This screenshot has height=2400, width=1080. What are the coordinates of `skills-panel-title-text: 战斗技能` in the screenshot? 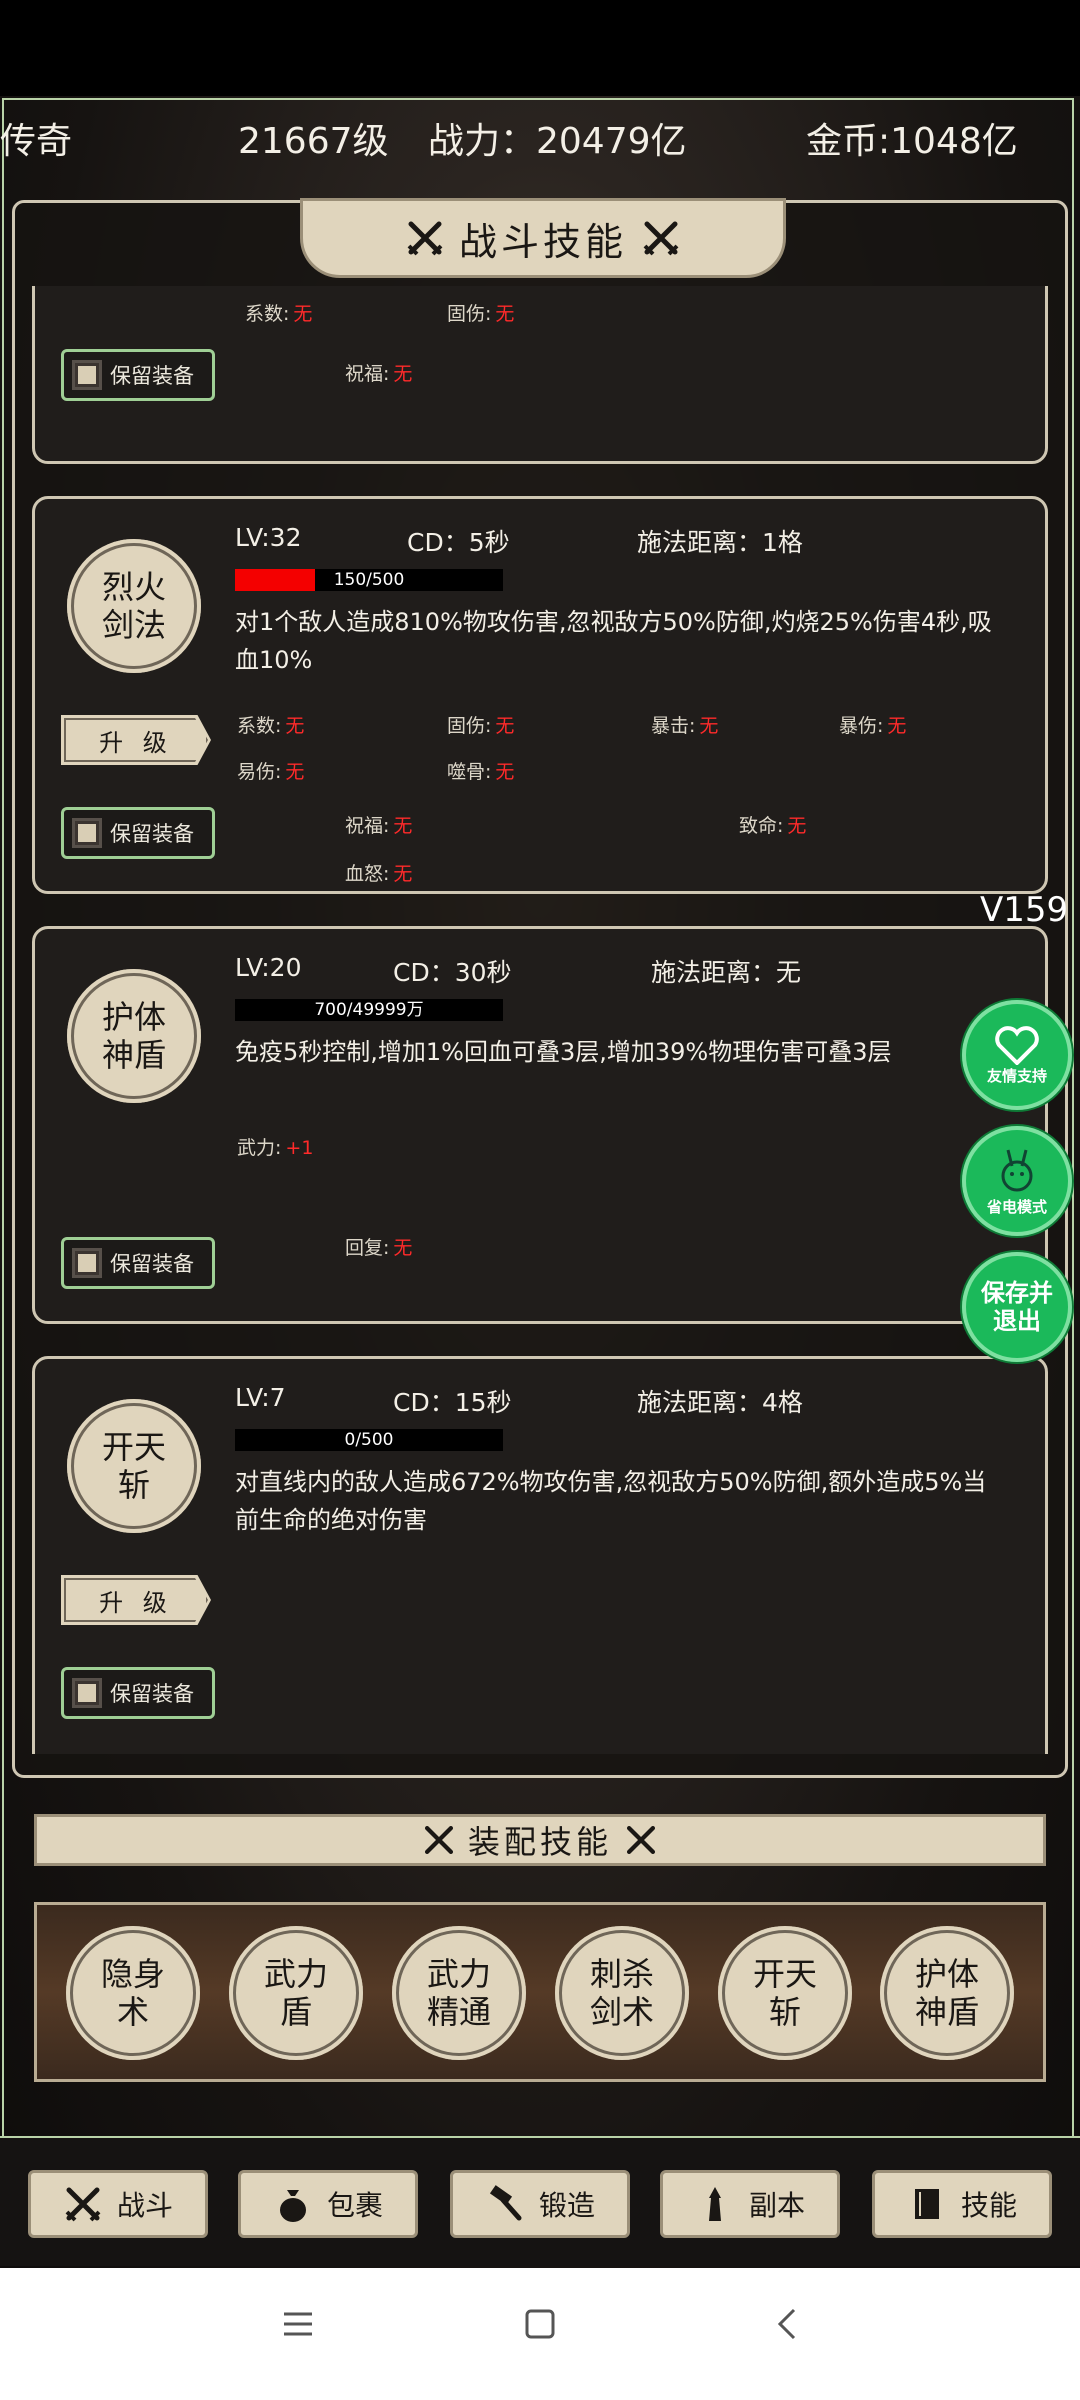 It's located at (542, 241).